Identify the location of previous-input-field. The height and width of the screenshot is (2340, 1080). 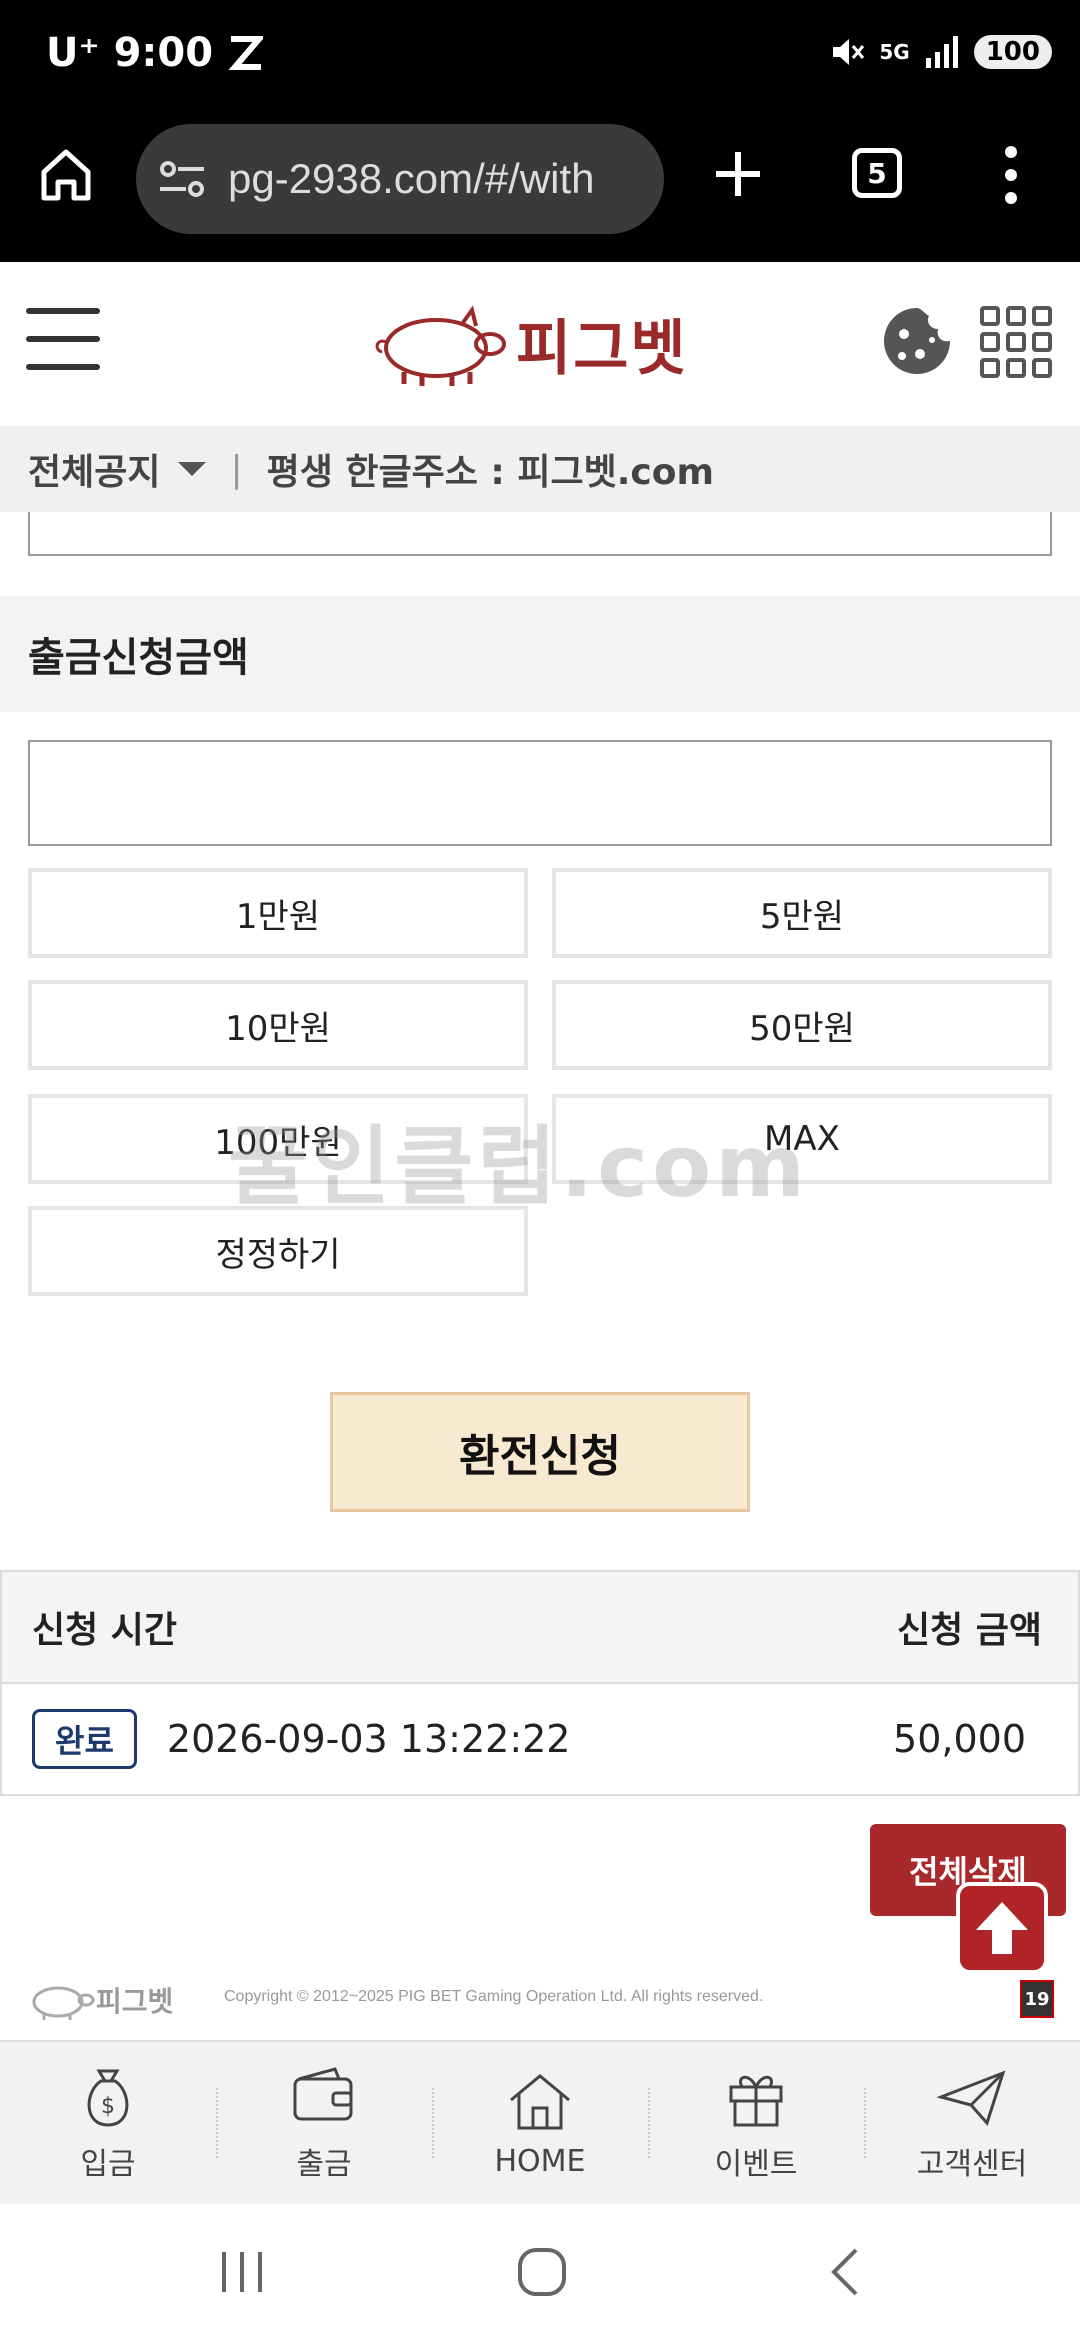
(540, 534).